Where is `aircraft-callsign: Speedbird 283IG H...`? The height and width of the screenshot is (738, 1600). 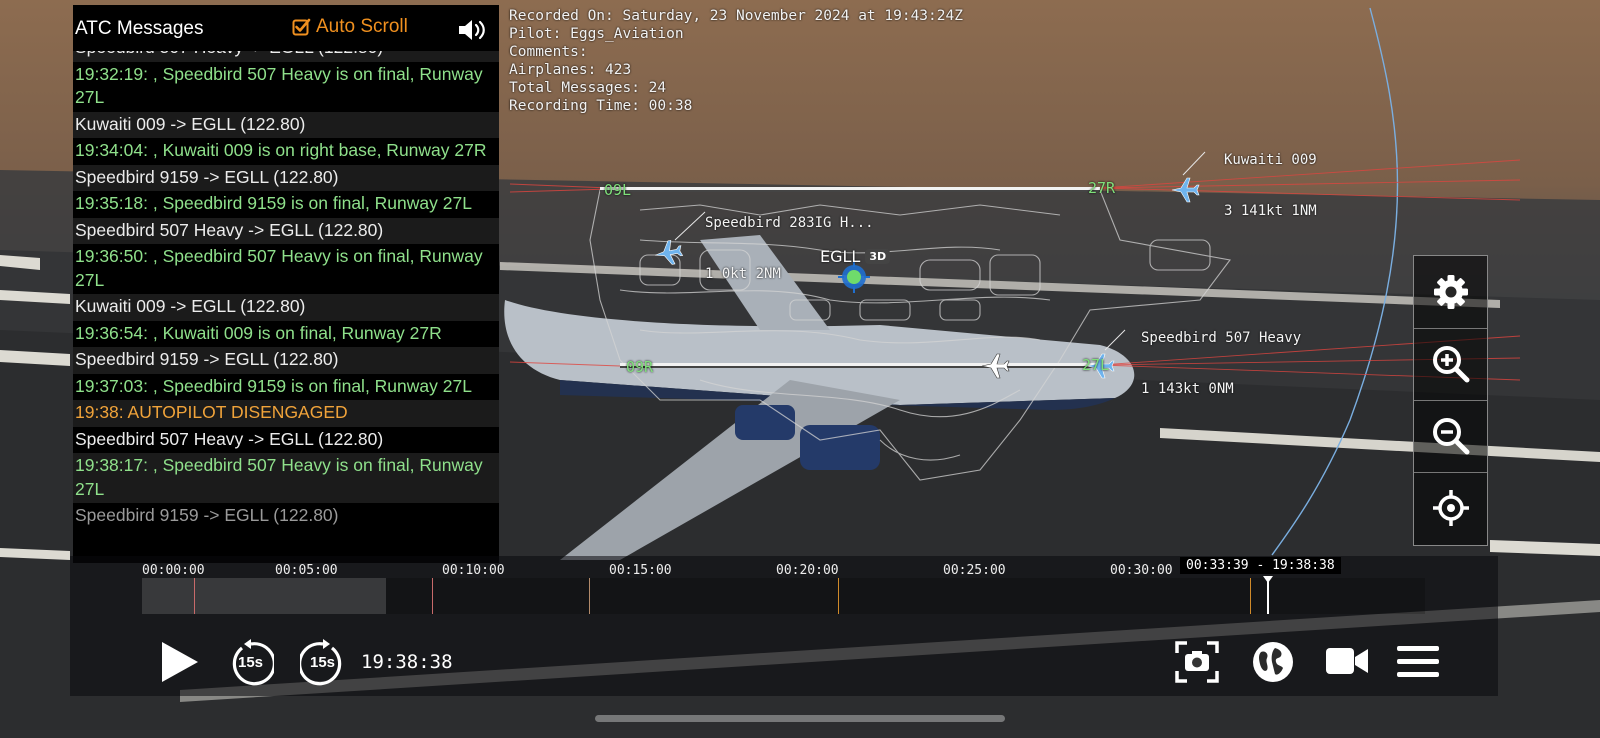
aircraft-callsign: Speedbird 283IG H... is located at coordinates (789, 223).